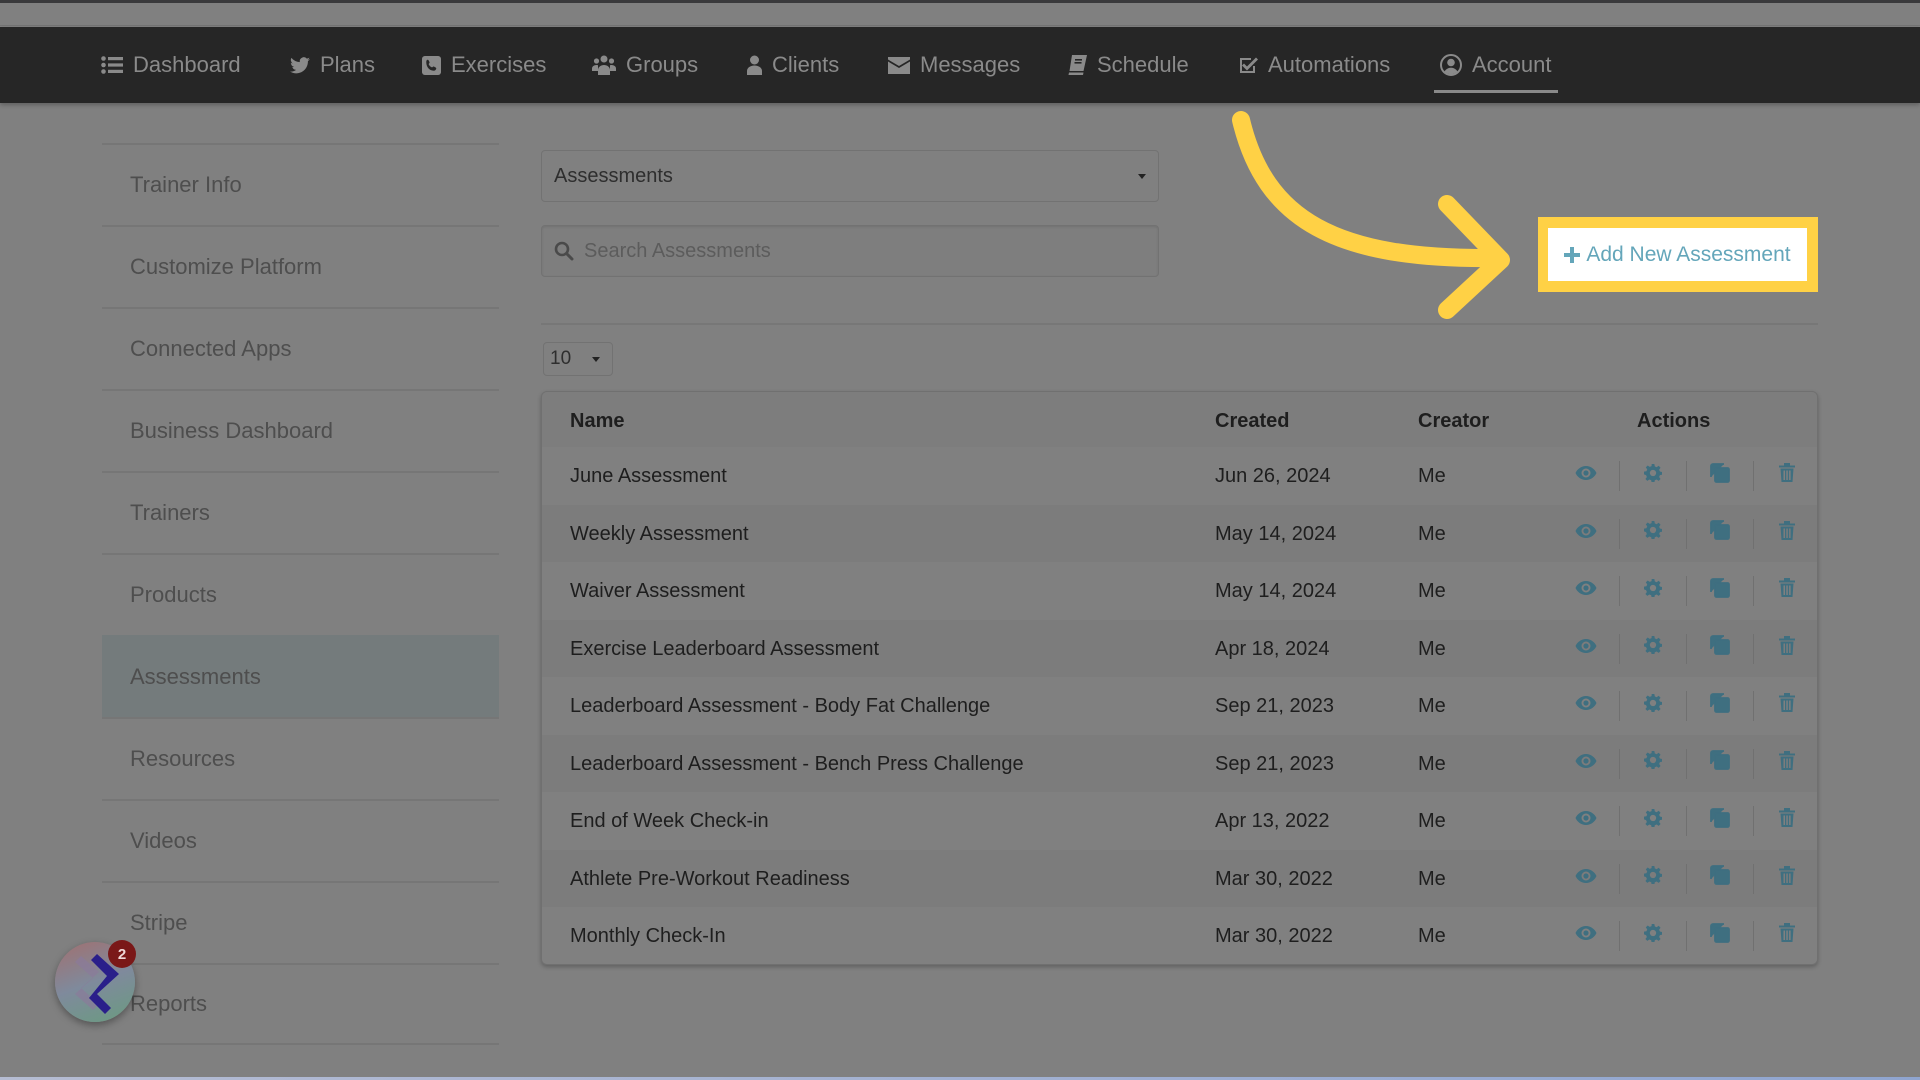 The height and width of the screenshot is (1080, 1920). I want to click on header-name: Name, so click(597, 421).